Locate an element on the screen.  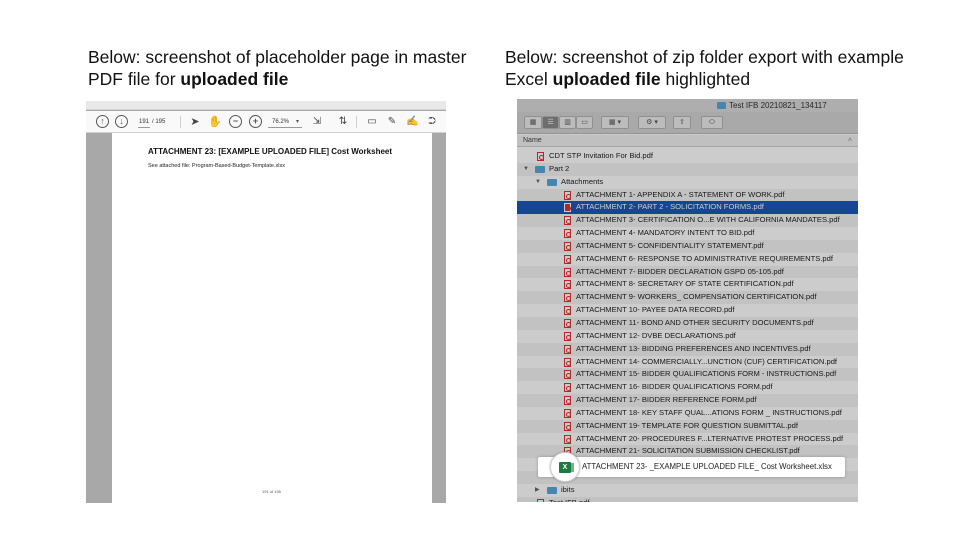
disclosure-collapsed-icon: ▶ is located at coordinates (537, 490).